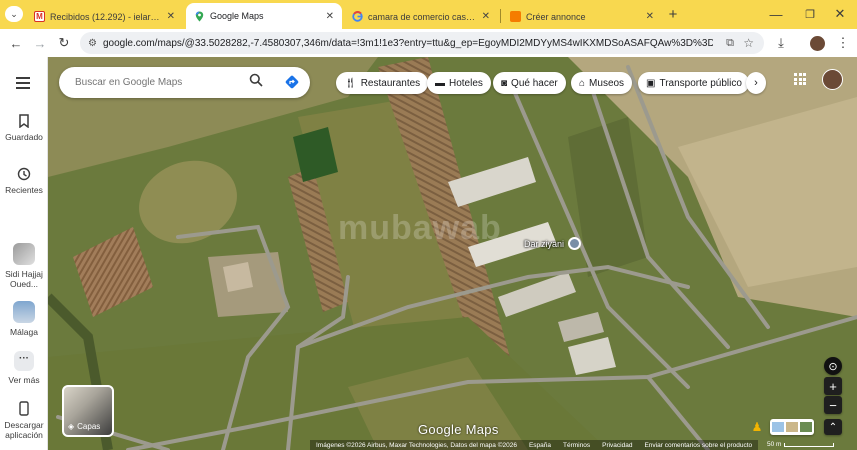  I want to click on layers-label-row: ◈ Capas, so click(84, 426).